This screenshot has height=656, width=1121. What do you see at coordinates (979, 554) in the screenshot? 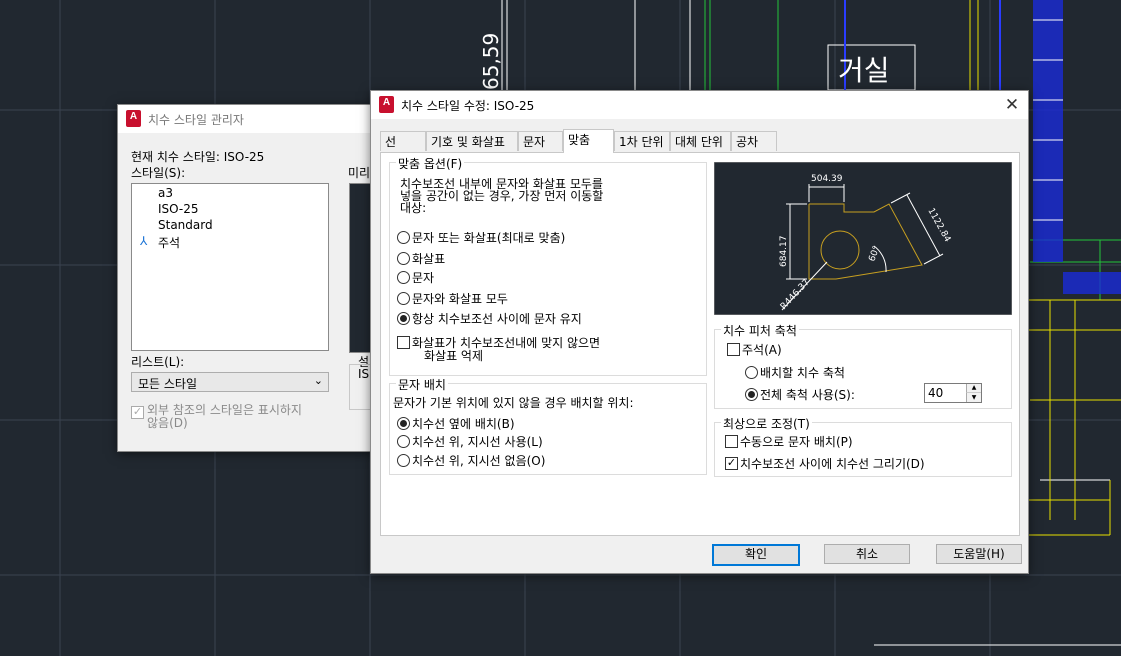
I see `help-button: 도움말(H)` at bounding box center [979, 554].